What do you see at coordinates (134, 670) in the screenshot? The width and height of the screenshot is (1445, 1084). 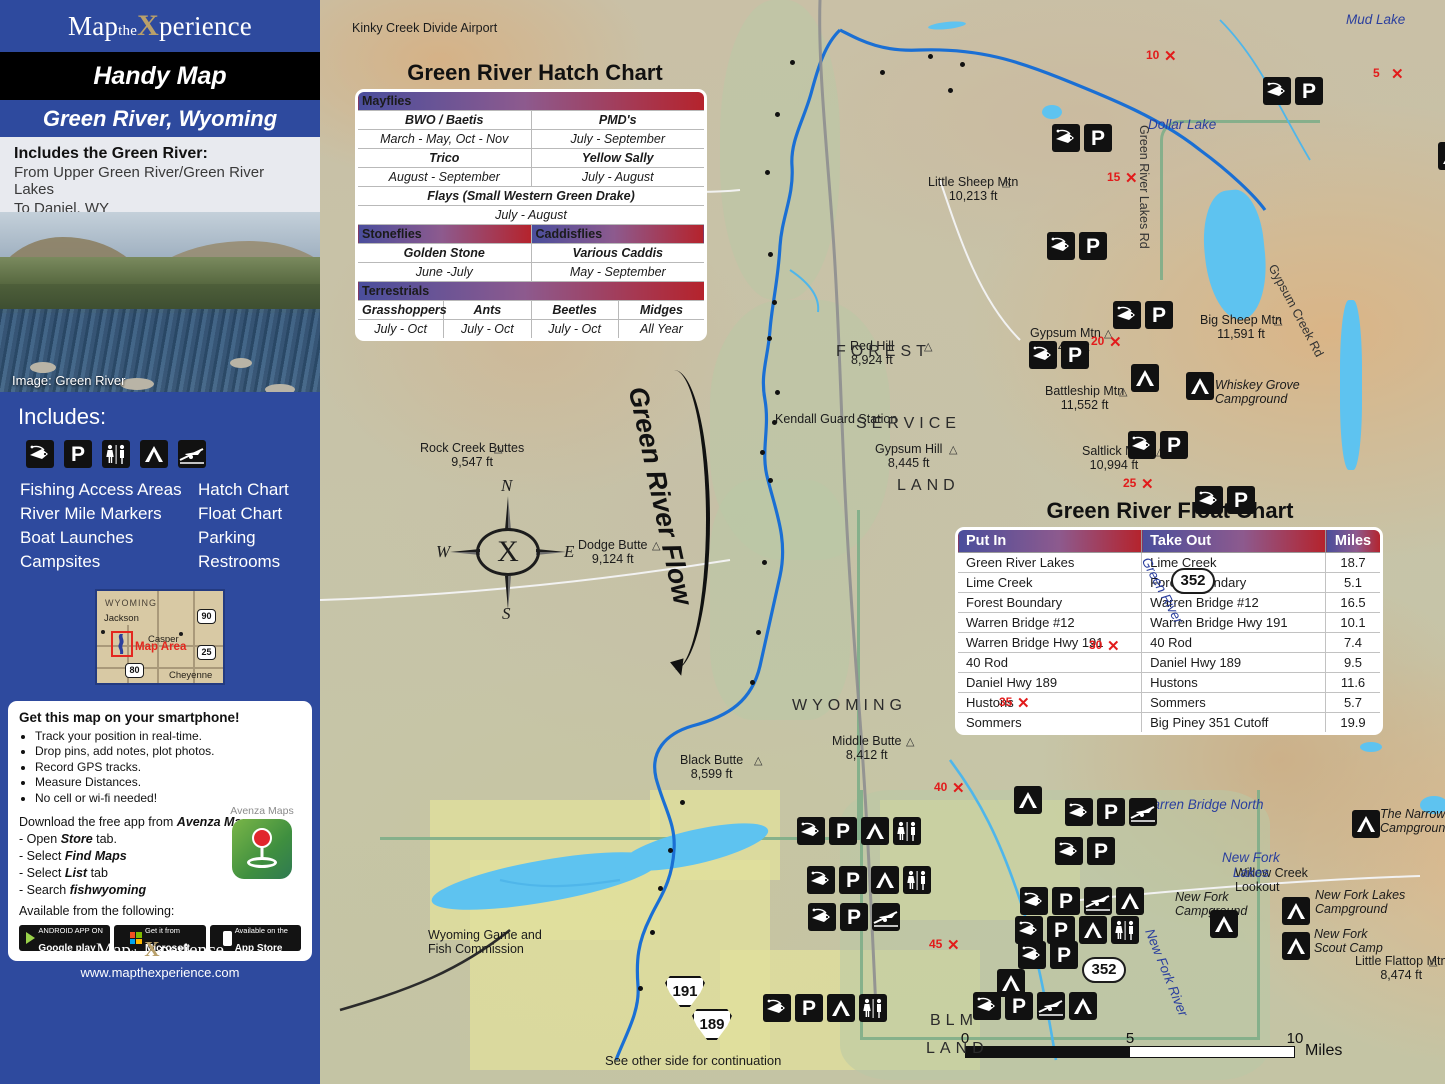 I see `inset-shield-80: 80` at bounding box center [134, 670].